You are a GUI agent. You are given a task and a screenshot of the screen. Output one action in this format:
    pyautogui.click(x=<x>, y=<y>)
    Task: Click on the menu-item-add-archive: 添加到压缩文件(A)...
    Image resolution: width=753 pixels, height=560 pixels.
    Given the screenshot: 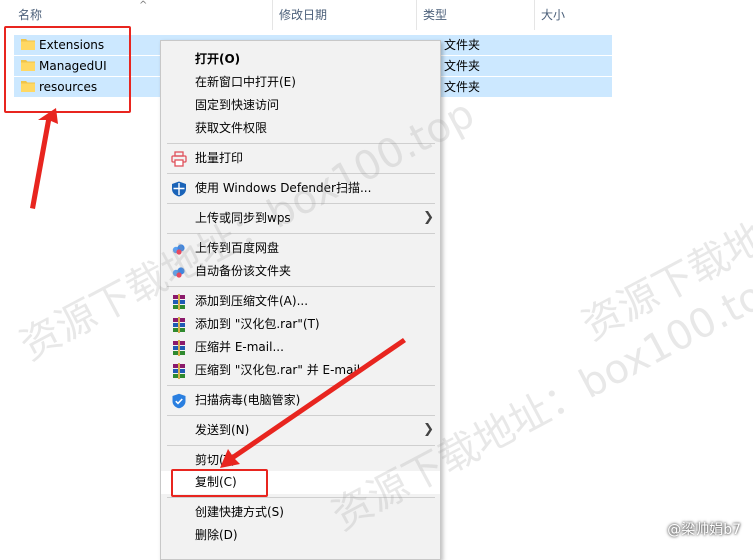 What is the action you would take?
    pyautogui.click(x=300, y=301)
    